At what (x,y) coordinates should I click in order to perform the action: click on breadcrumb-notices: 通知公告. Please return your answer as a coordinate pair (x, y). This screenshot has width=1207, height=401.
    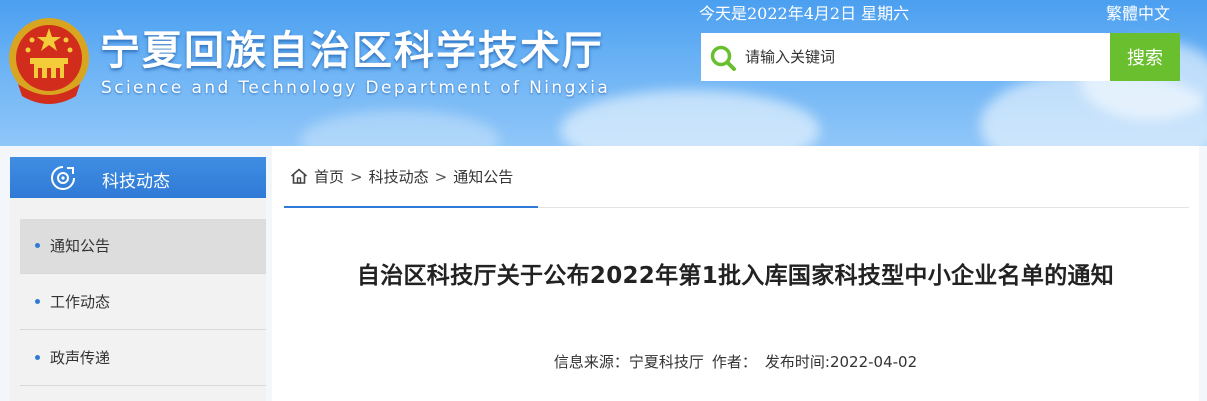
    Looking at the image, I should click on (483, 177).